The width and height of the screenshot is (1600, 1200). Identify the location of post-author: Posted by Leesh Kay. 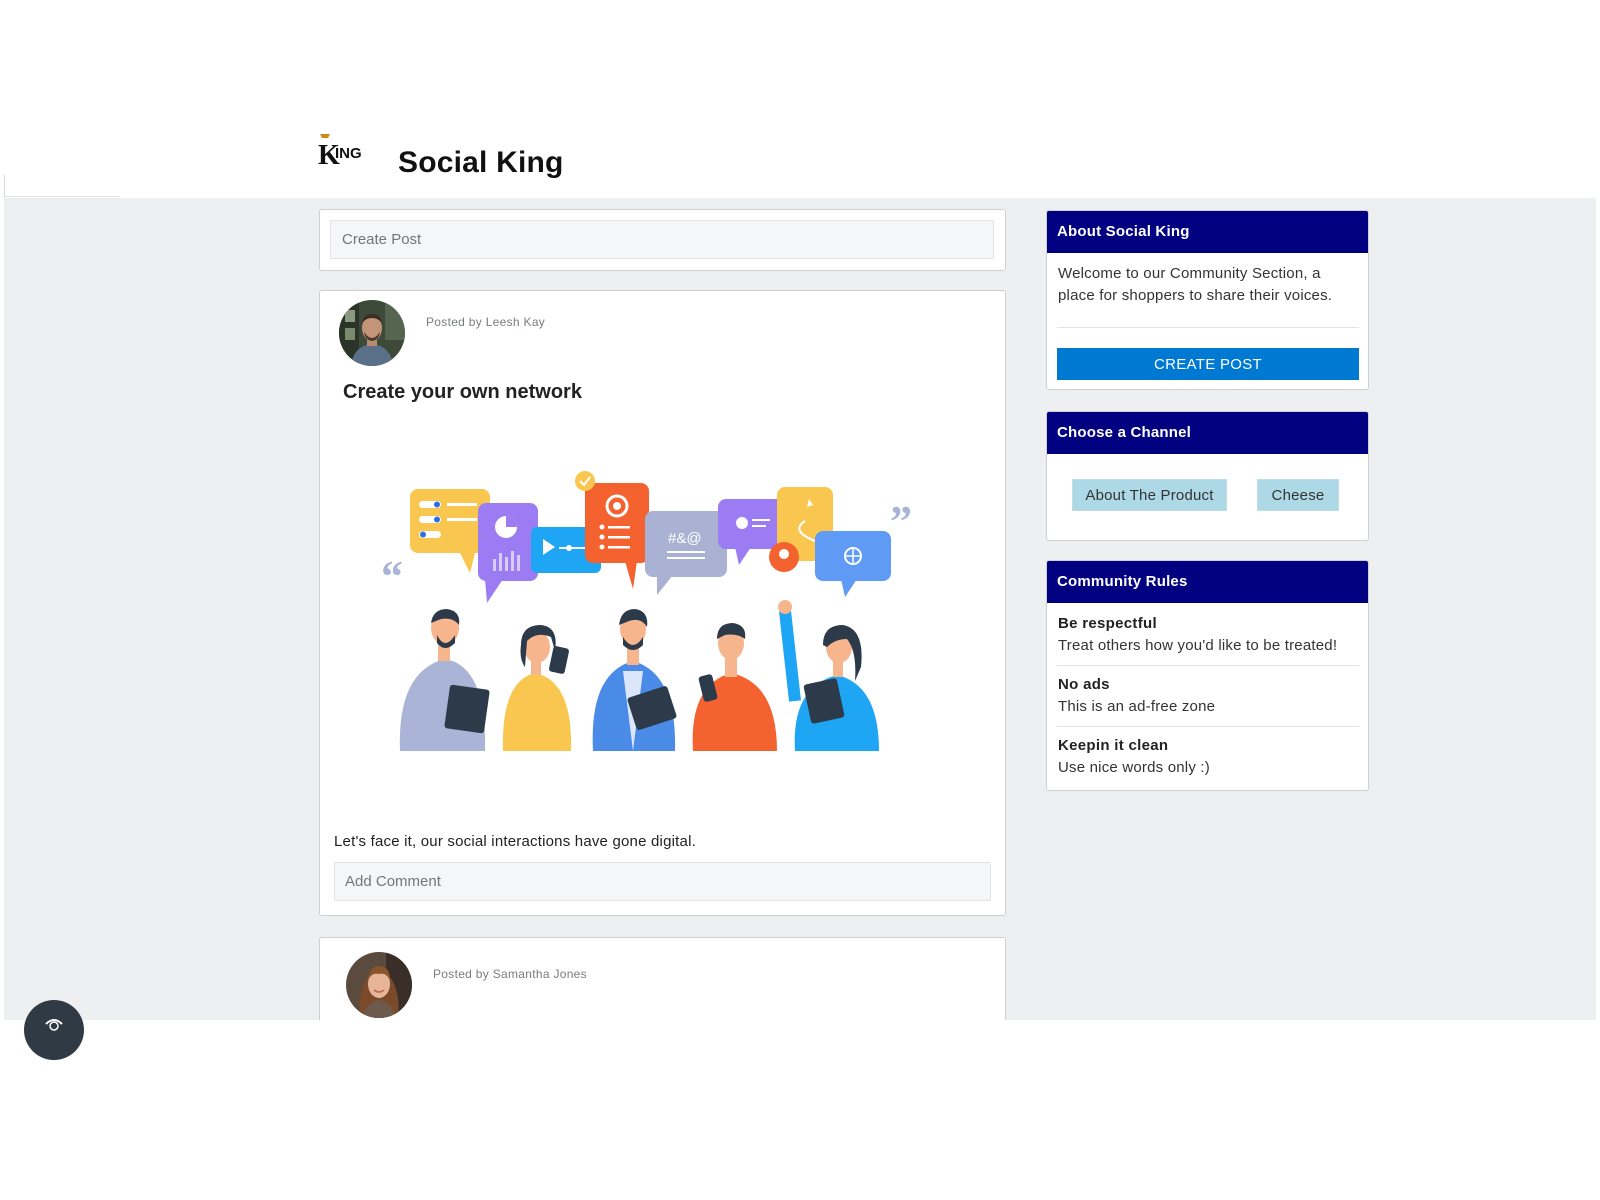
(486, 322).